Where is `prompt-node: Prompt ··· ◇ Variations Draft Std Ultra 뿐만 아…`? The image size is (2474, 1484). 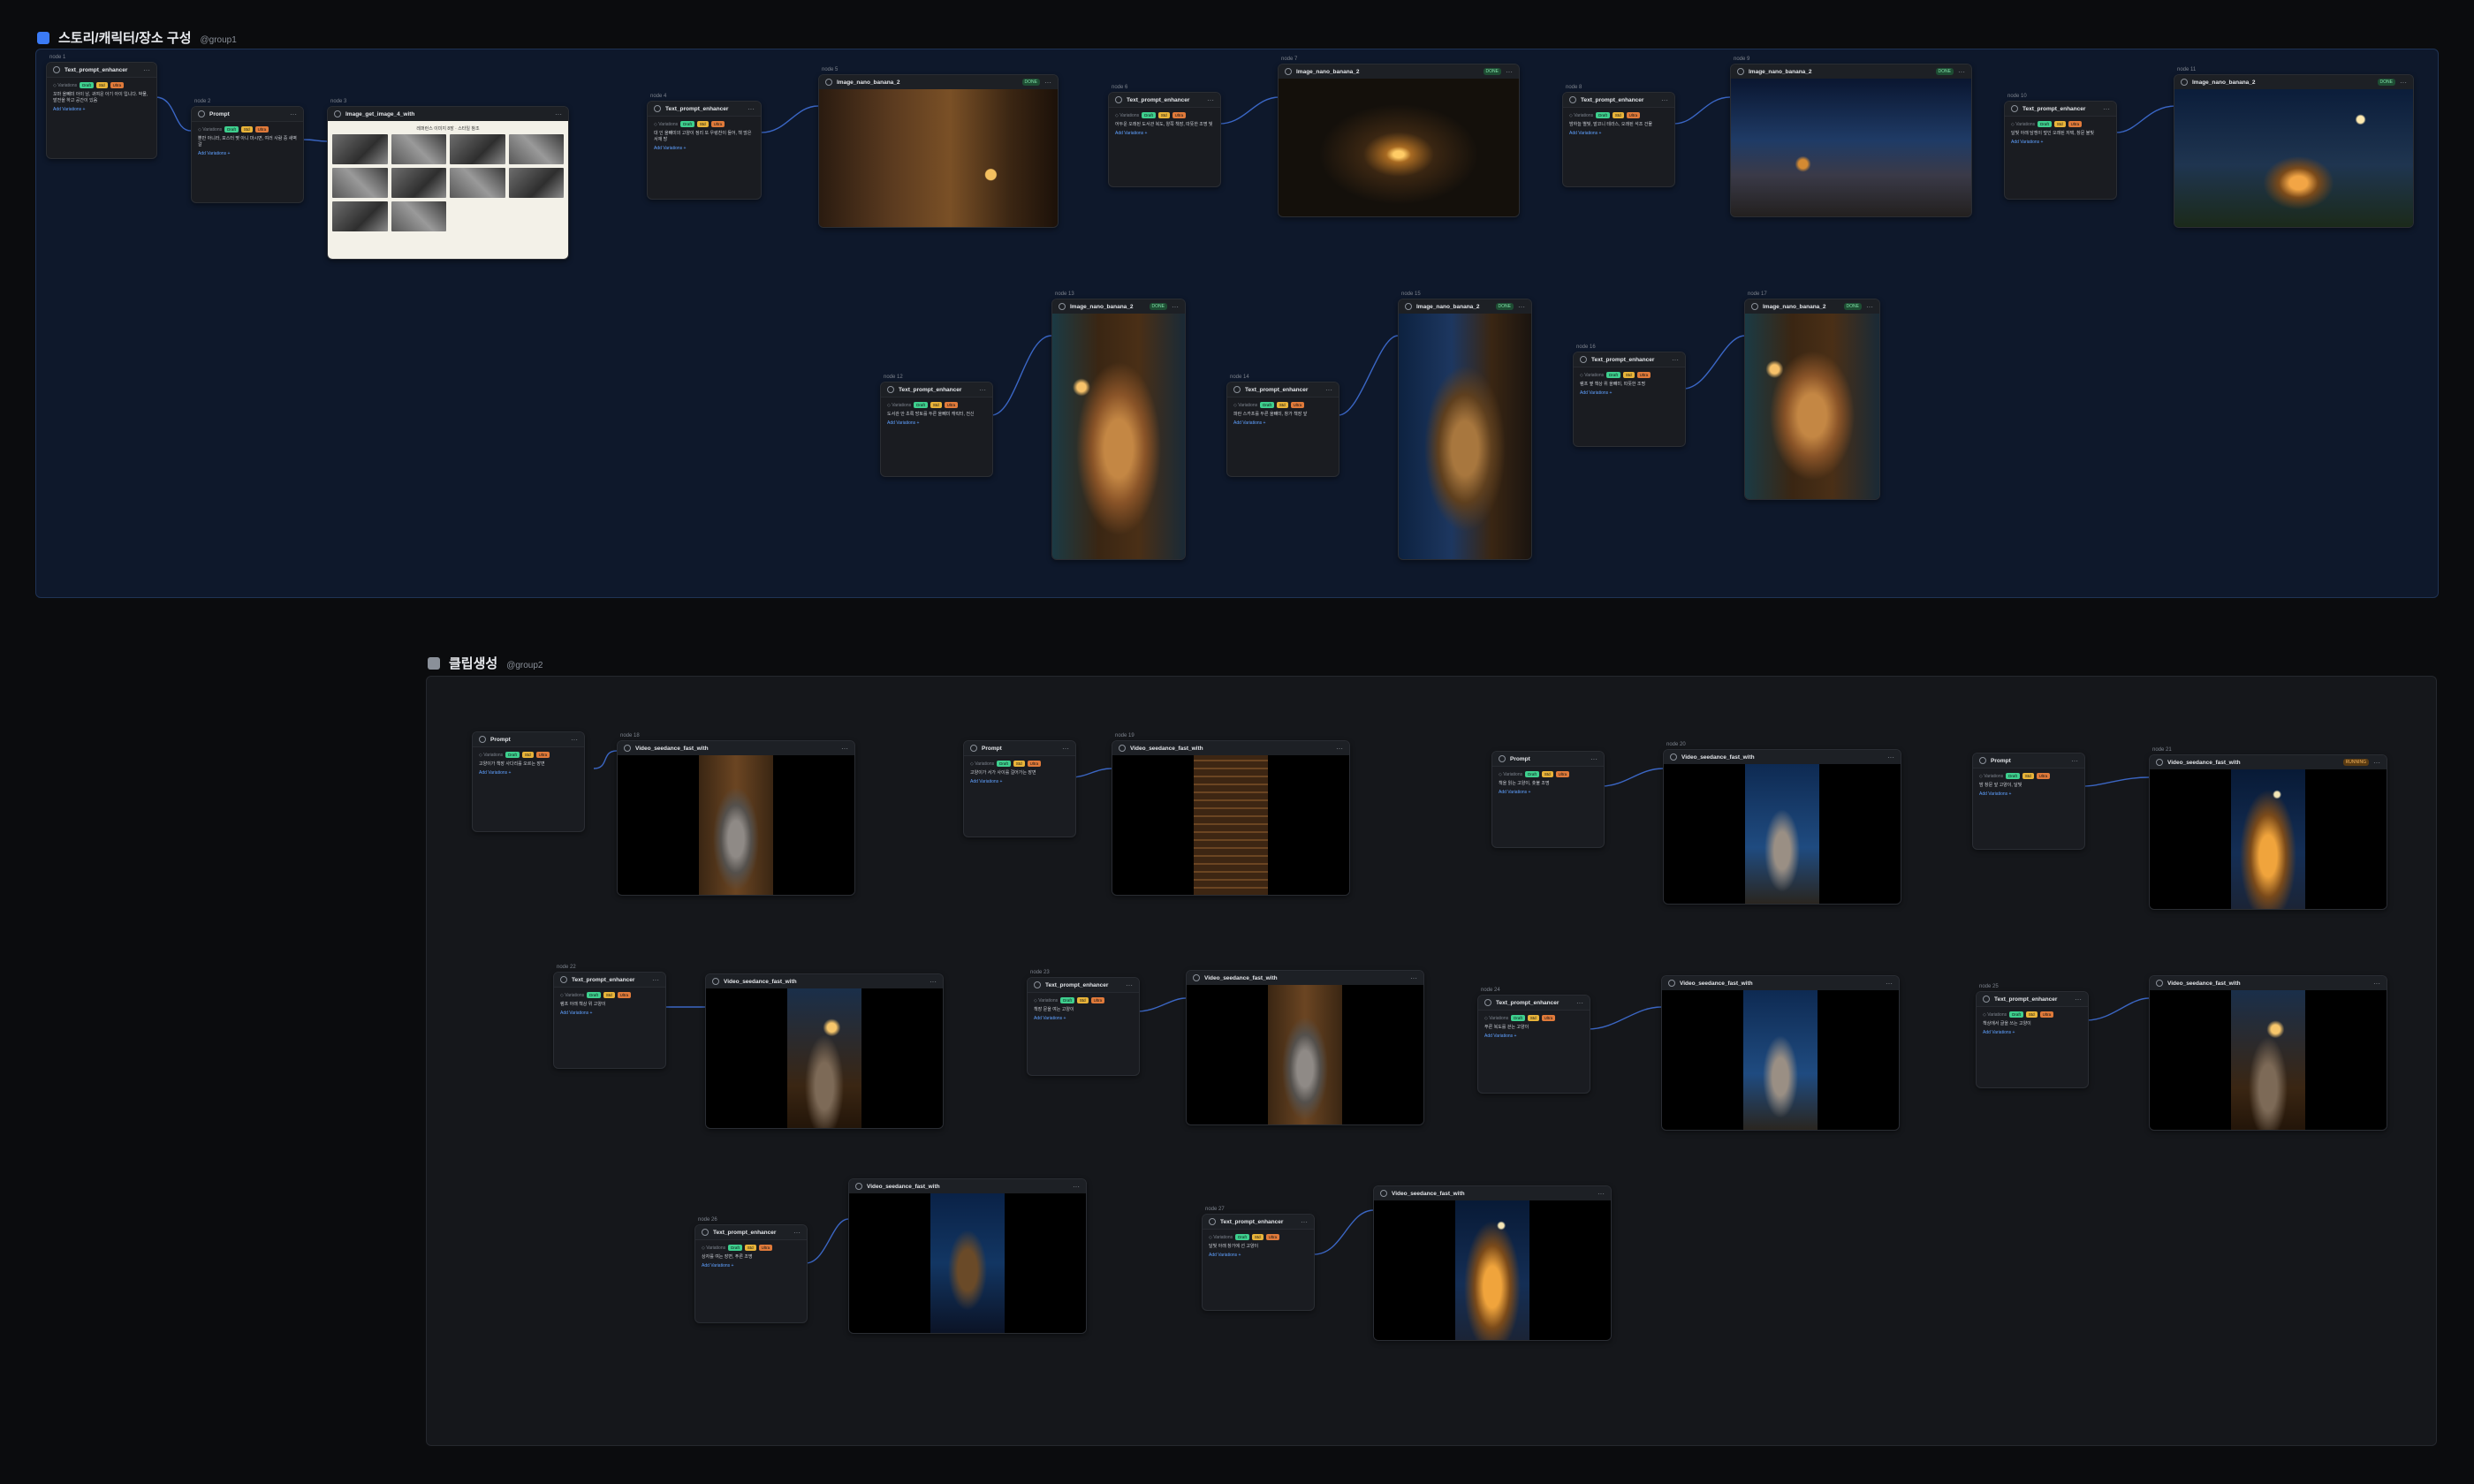
prompt-node: Prompt ··· ◇ Variations Draft Std Ultra 뿐만 아… is located at coordinates (247, 154).